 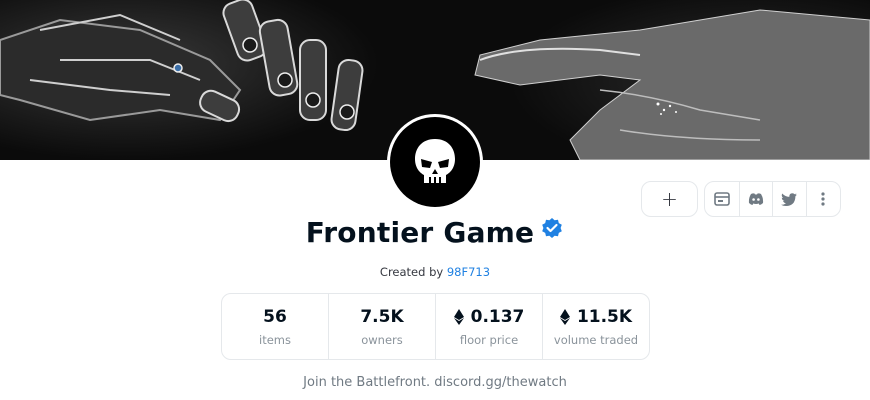 What do you see at coordinates (489, 339) in the screenshot?
I see `stat-floor-price-label: floor price` at bounding box center [489, 339].